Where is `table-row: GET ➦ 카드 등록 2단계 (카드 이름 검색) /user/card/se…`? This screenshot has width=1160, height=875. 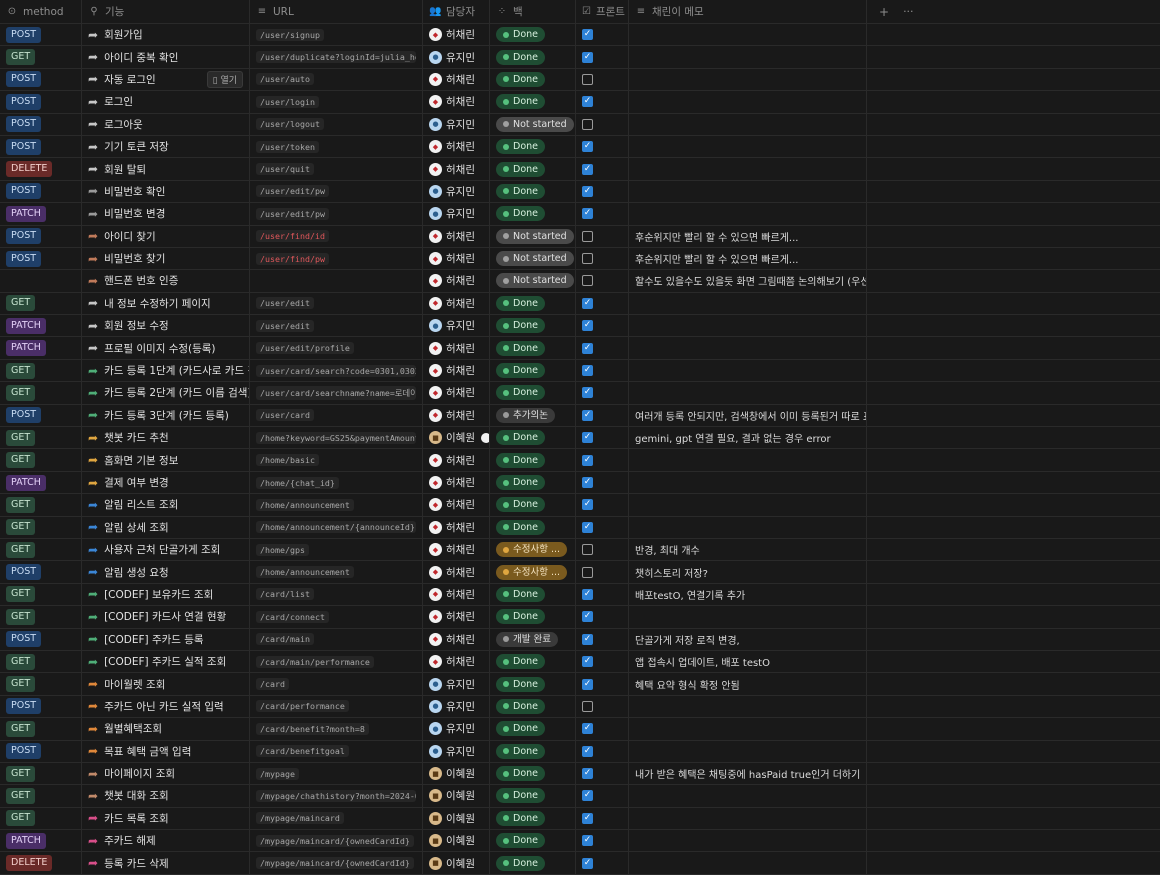
table-row: GET ➦ 카드 등록 2단계 (카드 이름 검색) /user/card/se… is located at coordinates (580, 393).